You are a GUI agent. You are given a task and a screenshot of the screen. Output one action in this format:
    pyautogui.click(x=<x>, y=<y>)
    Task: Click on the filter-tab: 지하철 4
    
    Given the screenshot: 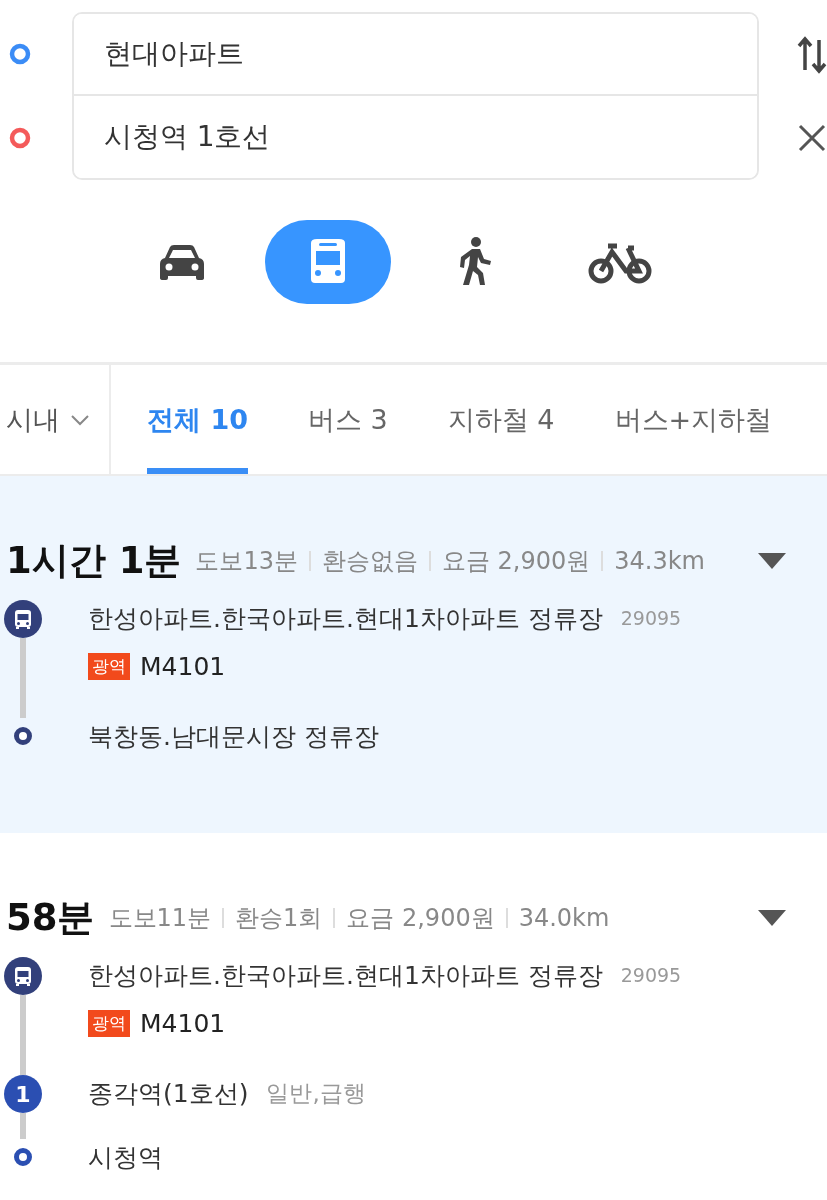 What is the action you would take?
    pyautogui.click(x=501, y=419)
    